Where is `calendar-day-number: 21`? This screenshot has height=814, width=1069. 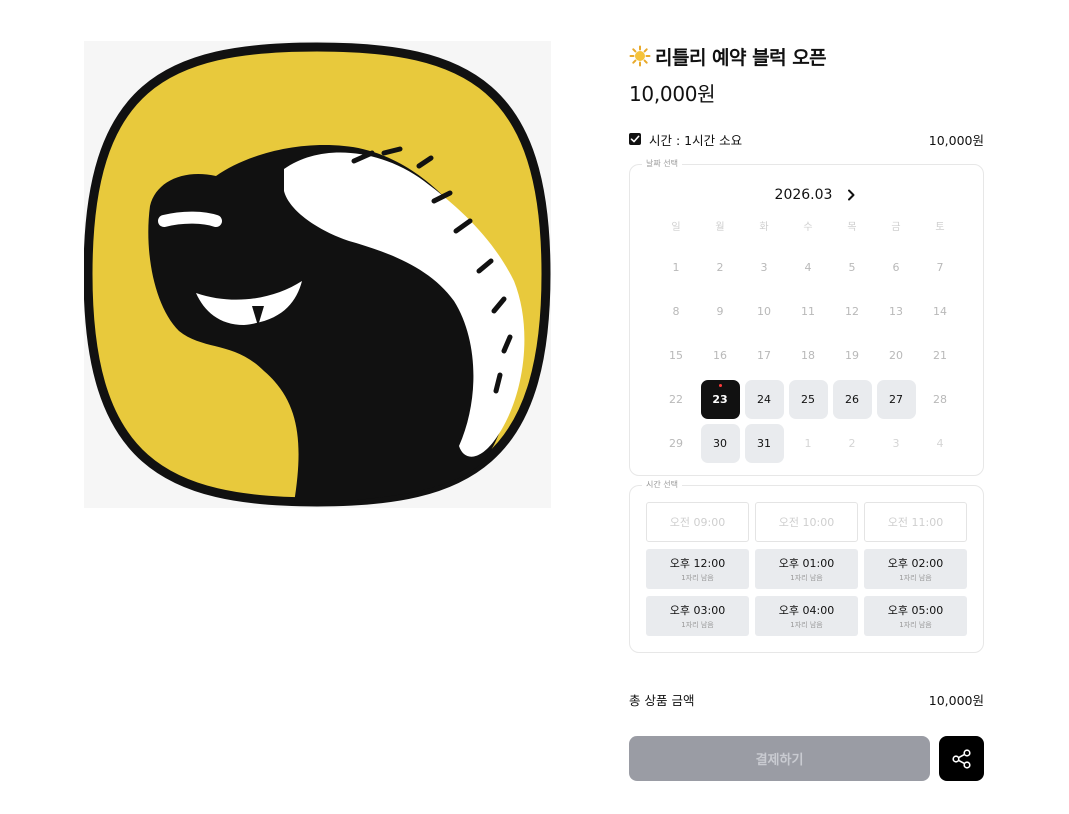 calendar-day-number: 21 is located at coordinates (940, 355).